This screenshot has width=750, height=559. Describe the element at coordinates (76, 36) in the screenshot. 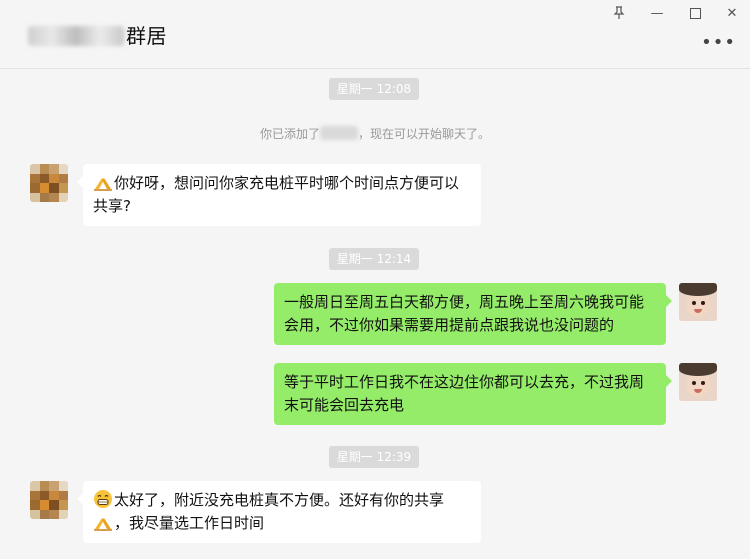

I see `redacted-name` at that location.